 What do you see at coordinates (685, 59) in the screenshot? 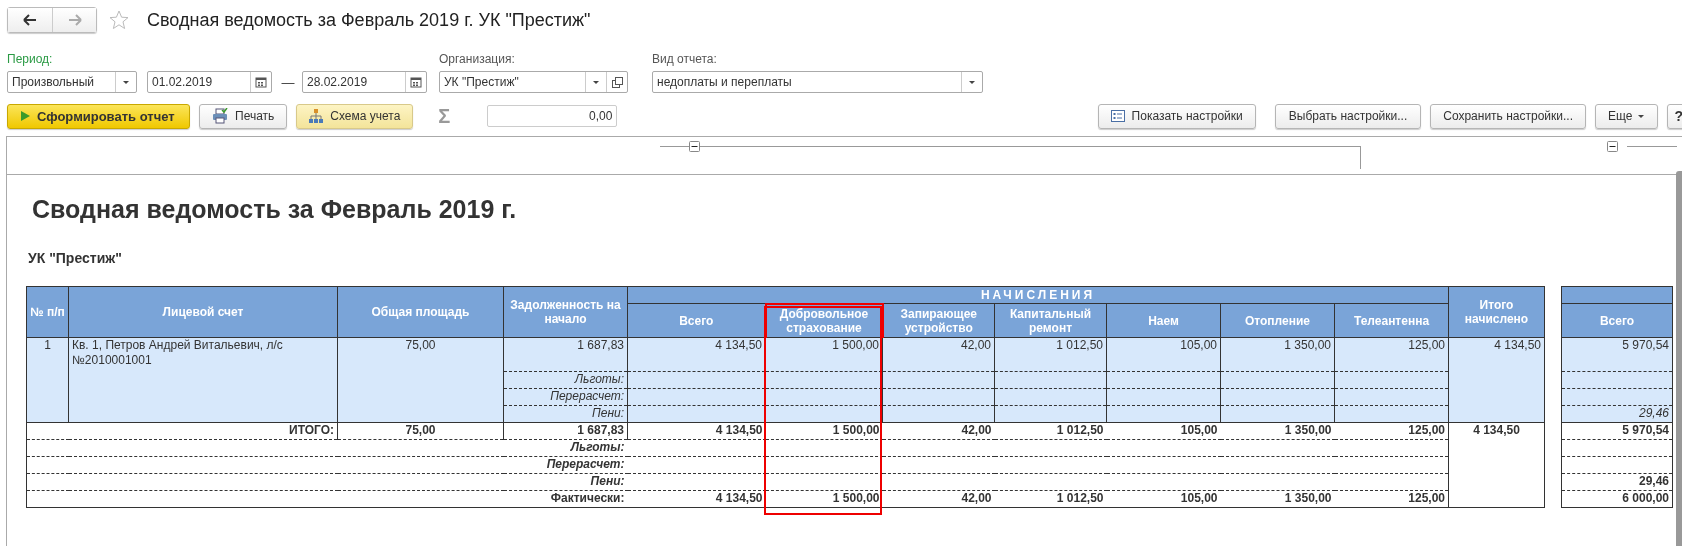
I see `field-label: Вид отчета:` at bounding box center [685, 59].